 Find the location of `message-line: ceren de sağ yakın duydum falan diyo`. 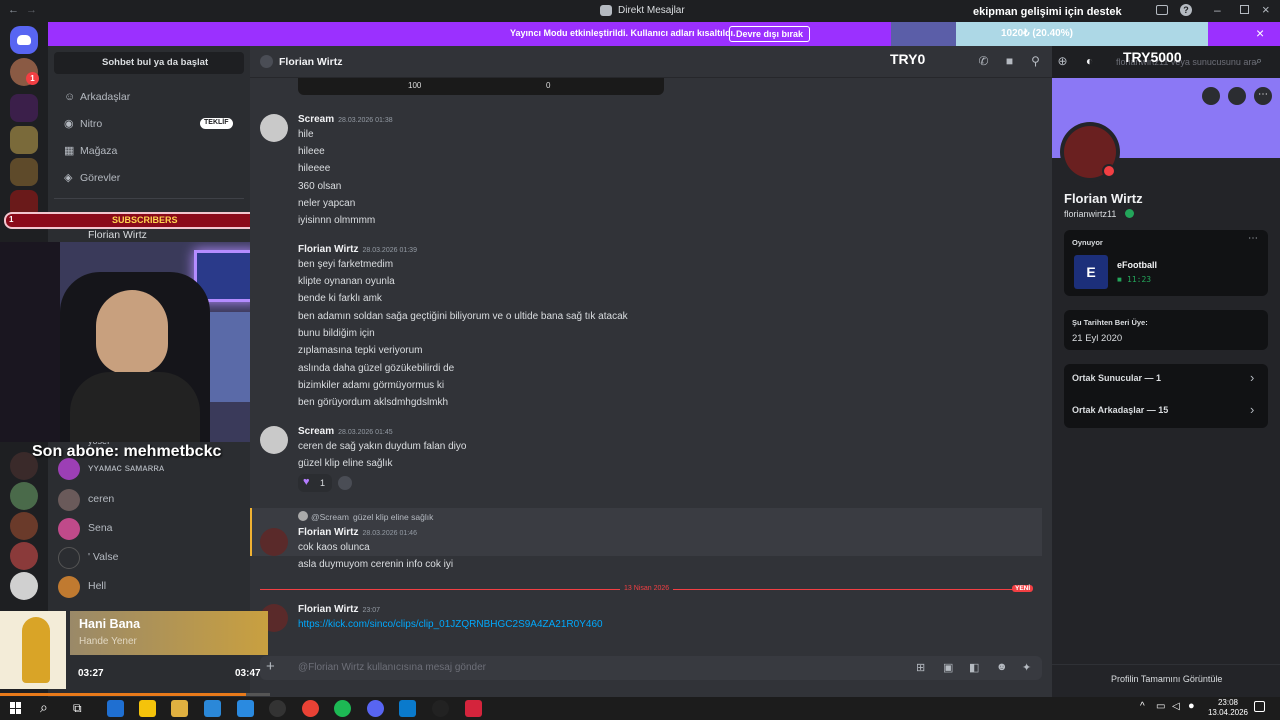

message-line: ceren de sağ yakın duydum falan diyo is located at coordinates (382, 446).